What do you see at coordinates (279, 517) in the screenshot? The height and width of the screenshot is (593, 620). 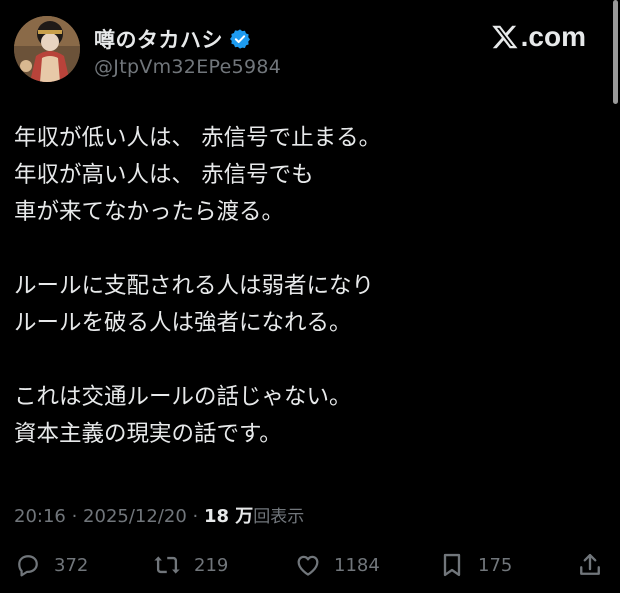 I see `views-label: 回表示` at bounding box center [279, 517].